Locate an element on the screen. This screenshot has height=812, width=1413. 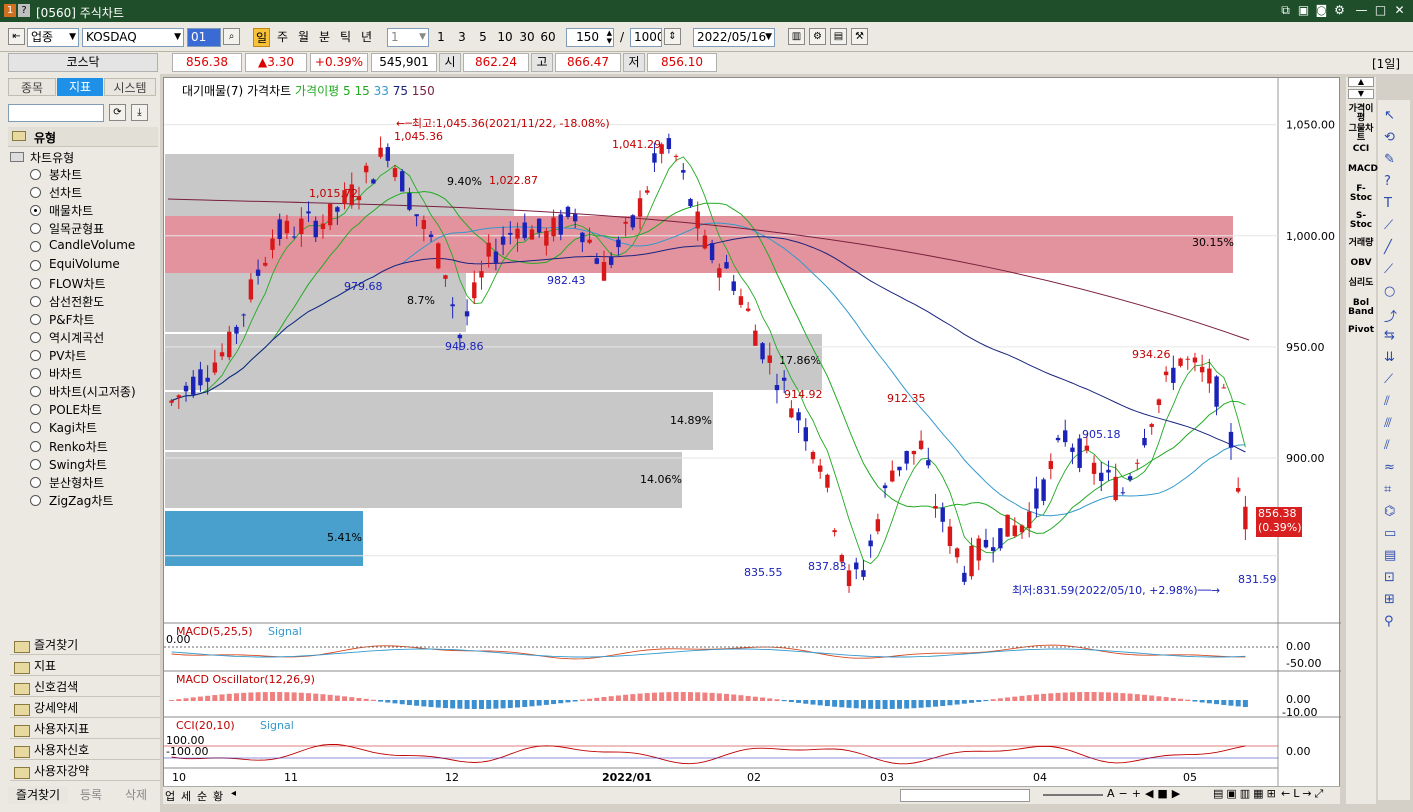
zoom-slider is located at coordinates (1073, 795).